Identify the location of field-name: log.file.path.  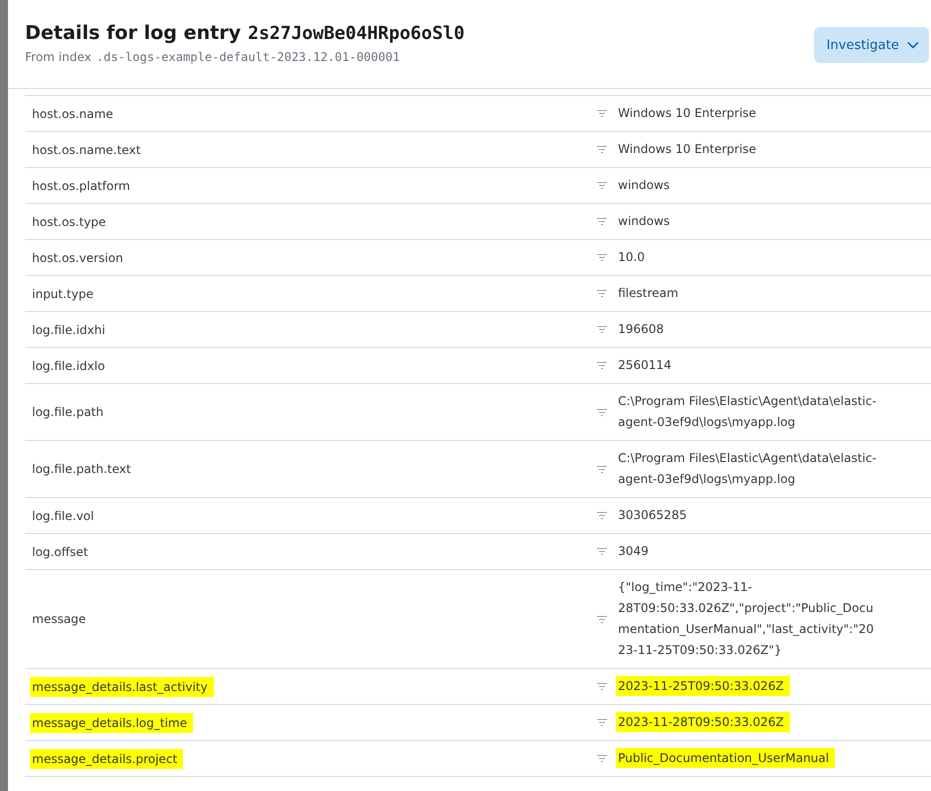
(68, 412).